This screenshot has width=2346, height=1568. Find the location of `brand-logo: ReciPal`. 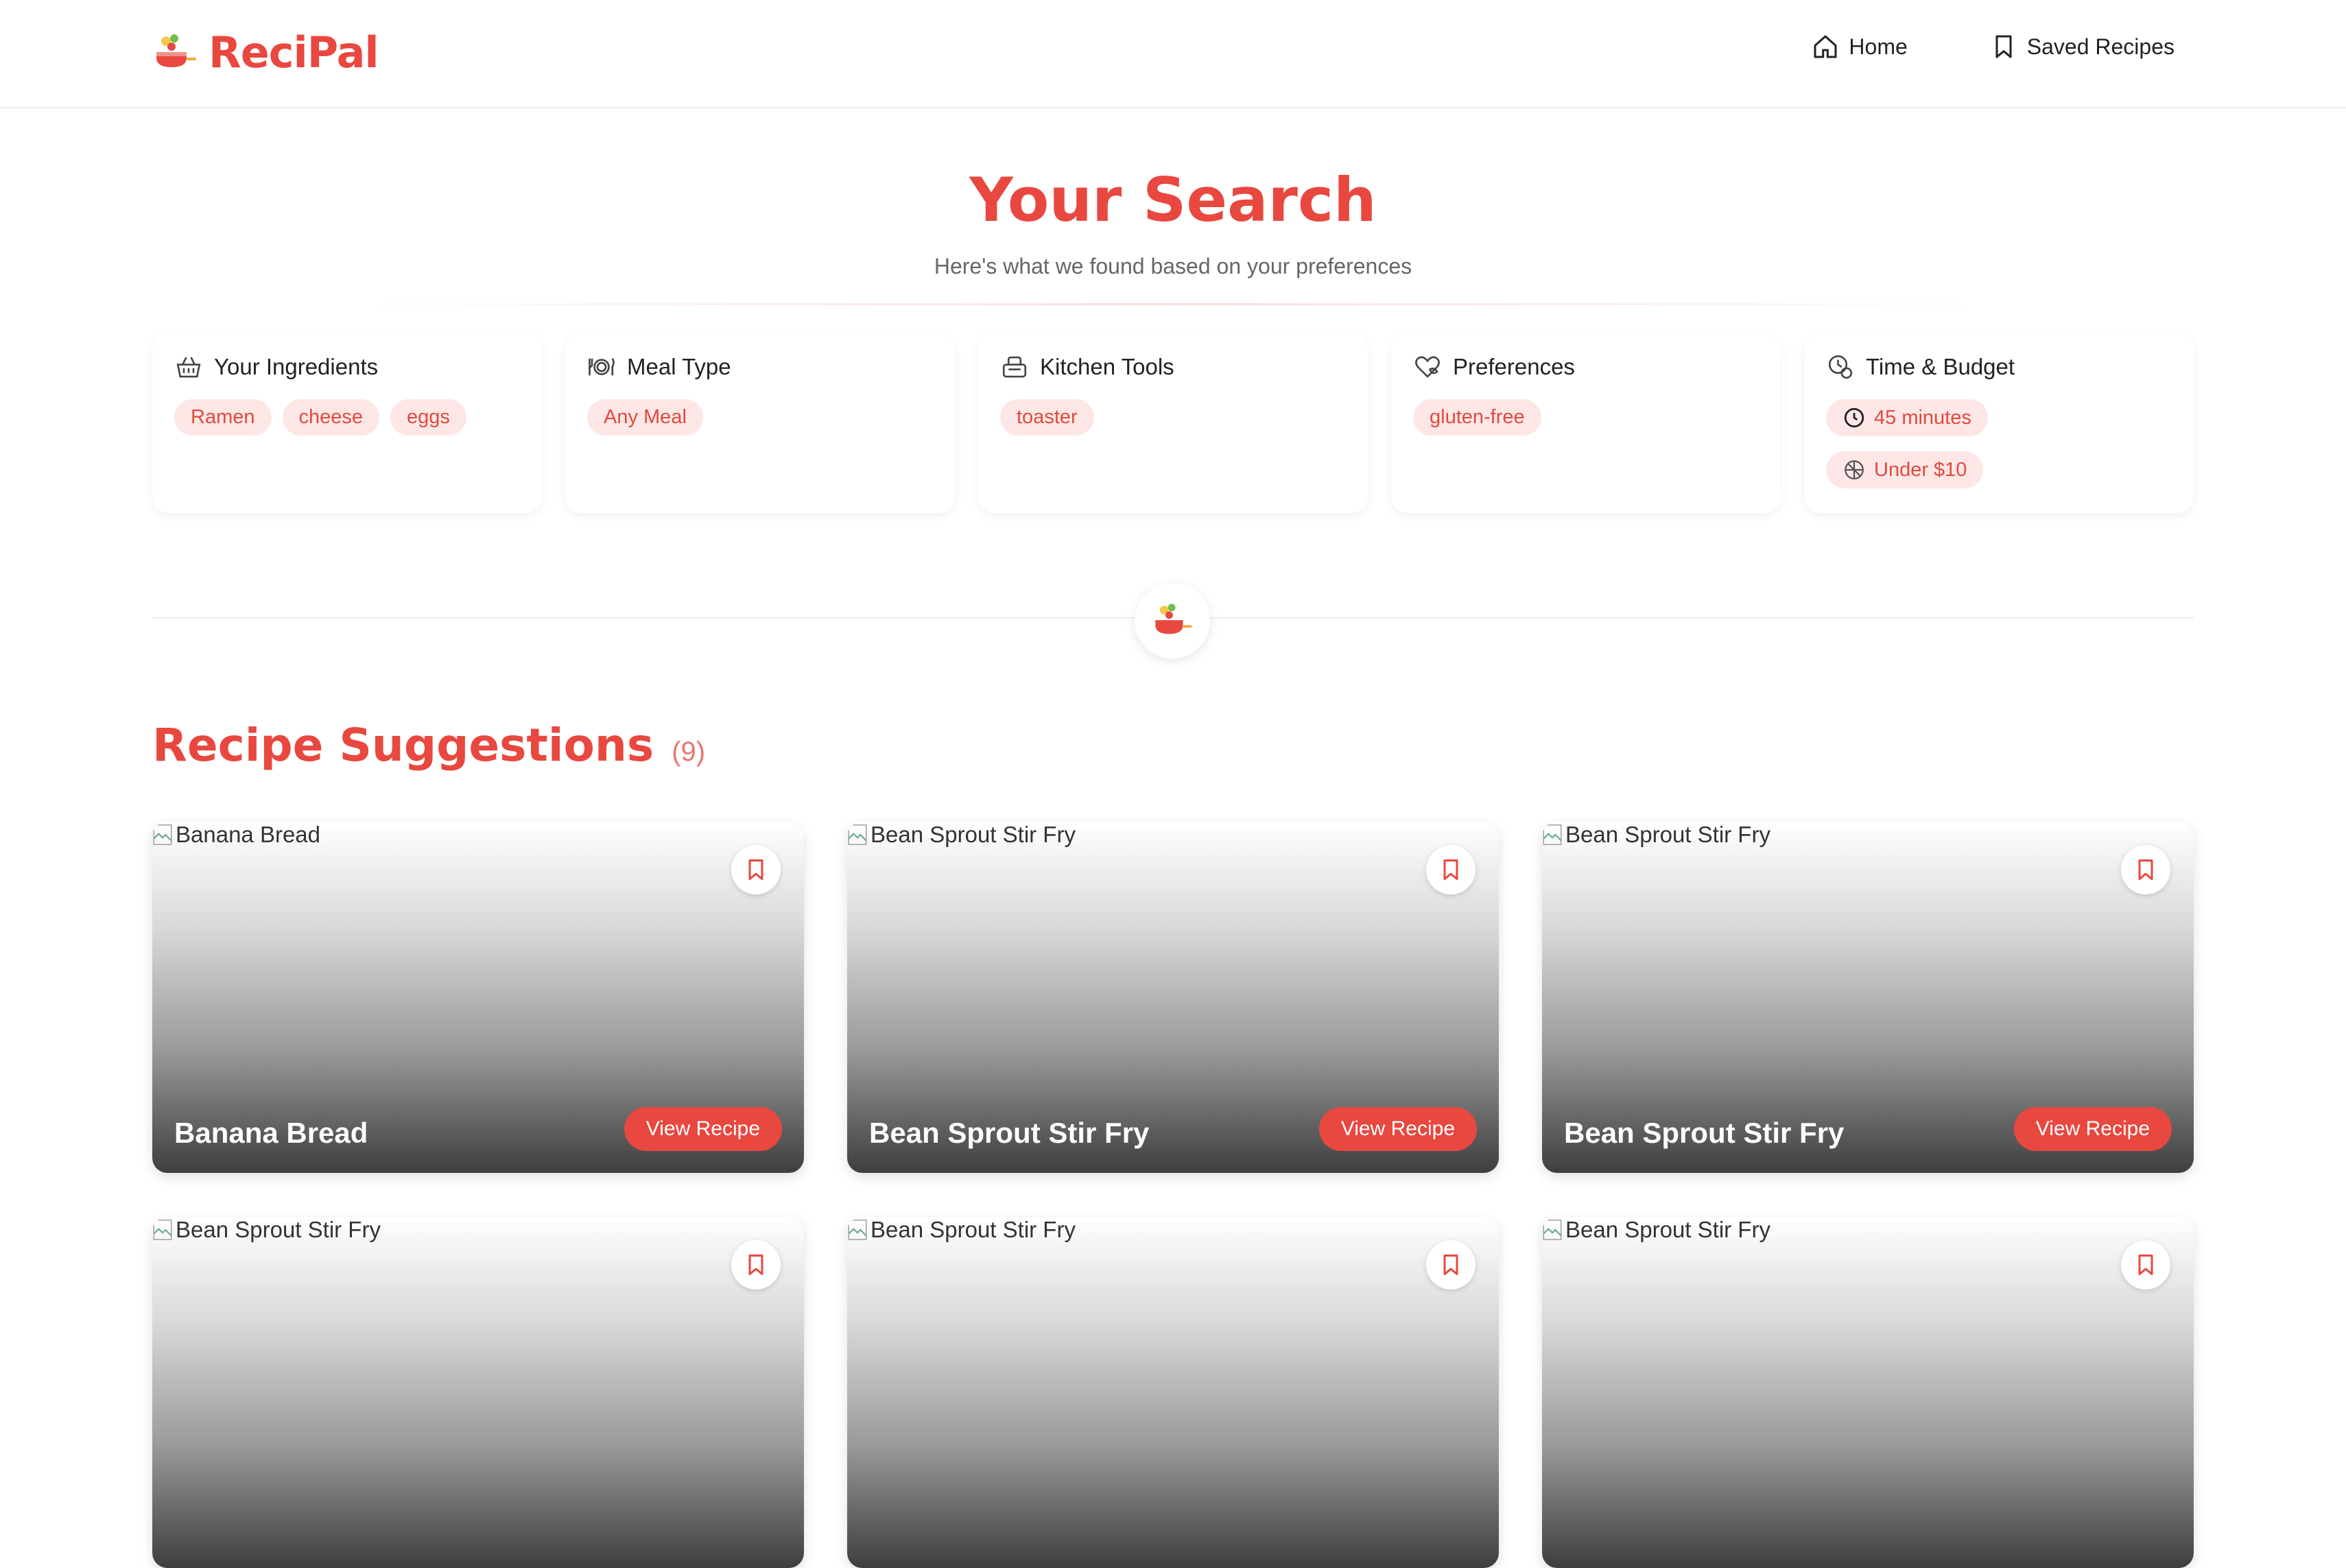

brand-logo: ReciPal is located at coordinates (265, 52).